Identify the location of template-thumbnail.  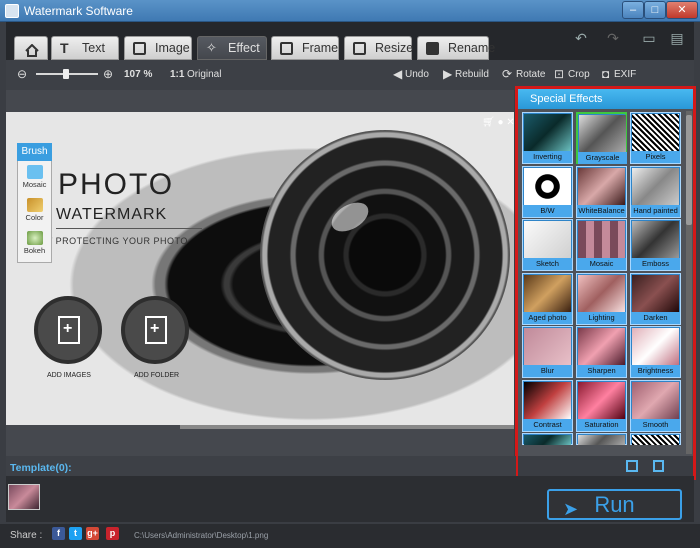
(24, 497).